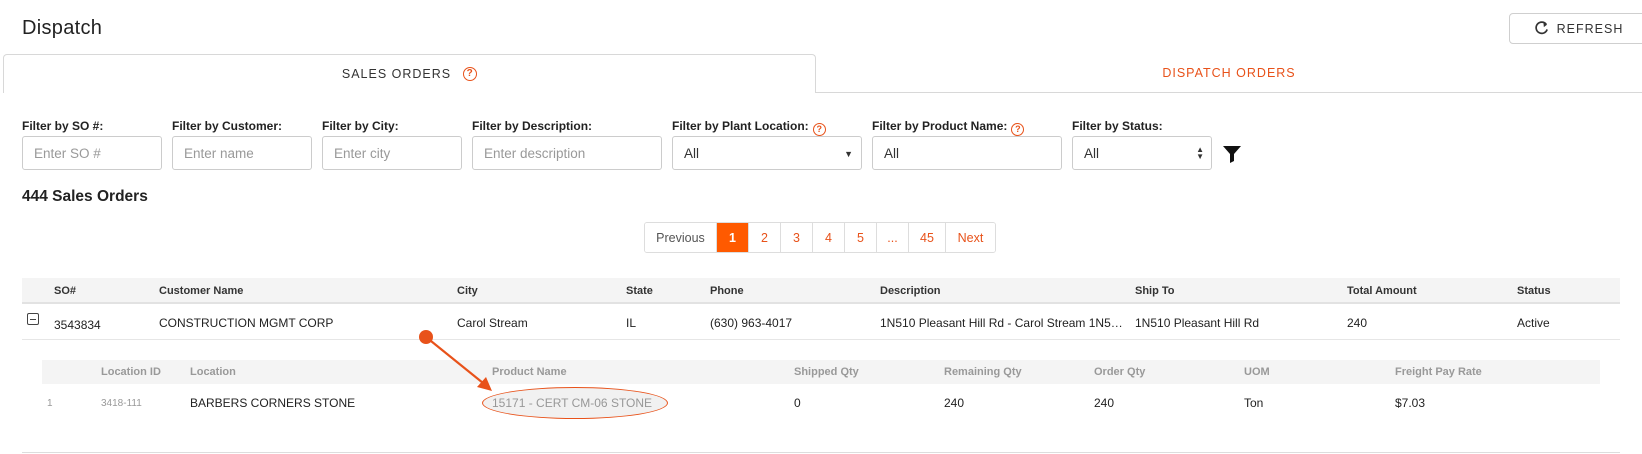 The height and width of the screenshot is (454, 1642). What do you see at coordinates (1257, 372) in the screenshot?
I see `detail-header-uom: UOM` at bounding box center [1257, 372].